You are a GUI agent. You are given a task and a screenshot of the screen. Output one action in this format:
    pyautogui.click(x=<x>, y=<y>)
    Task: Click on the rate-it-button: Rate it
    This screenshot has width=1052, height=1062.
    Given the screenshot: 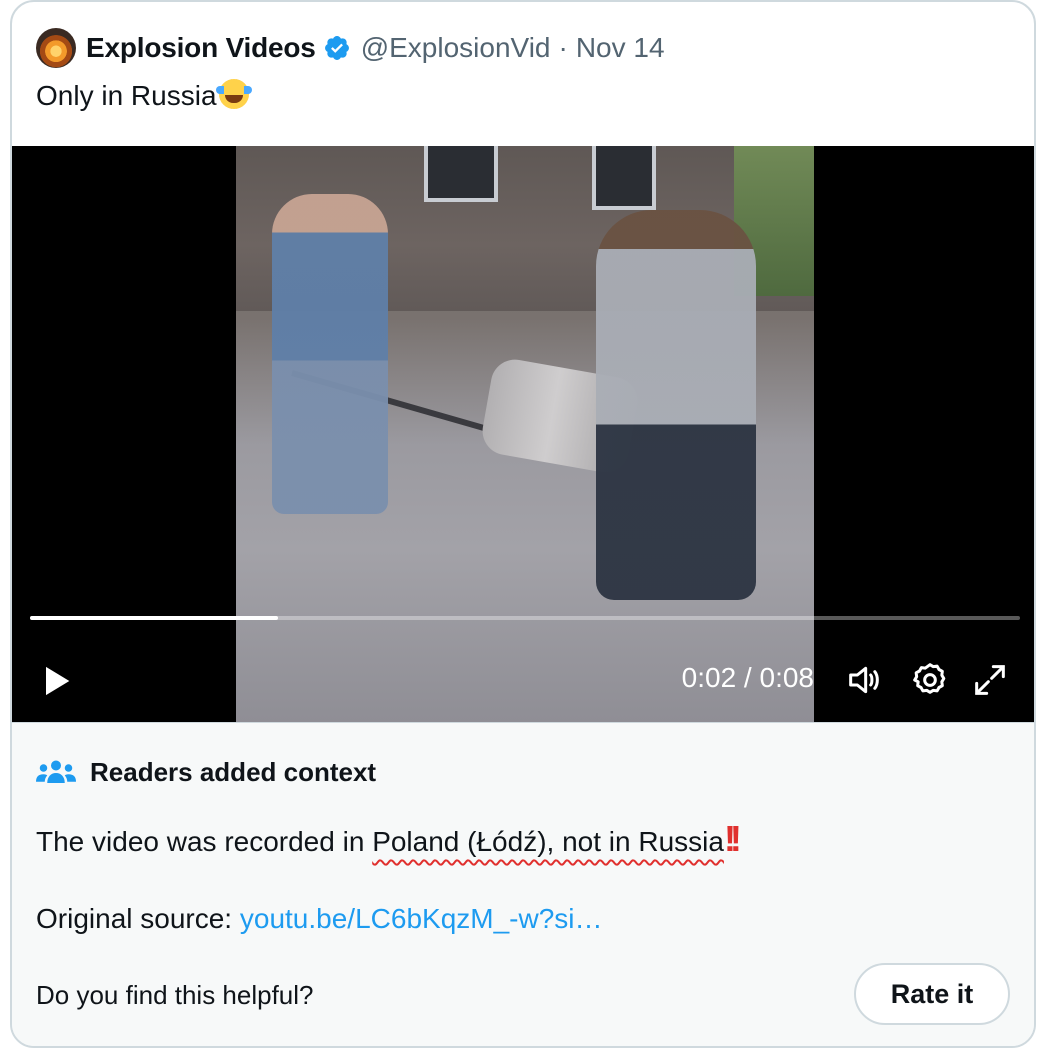 What is the action you would take?
    pyautogui.click(x=932, y=994)
    